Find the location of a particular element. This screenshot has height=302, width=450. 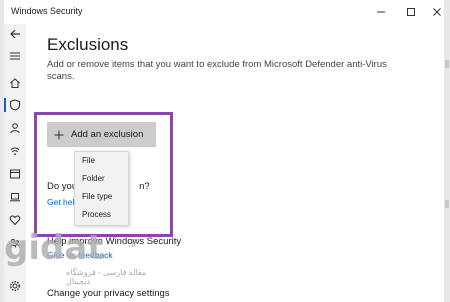

privacy-heading: Change your privacy settings is located at coordinates (108, 293).